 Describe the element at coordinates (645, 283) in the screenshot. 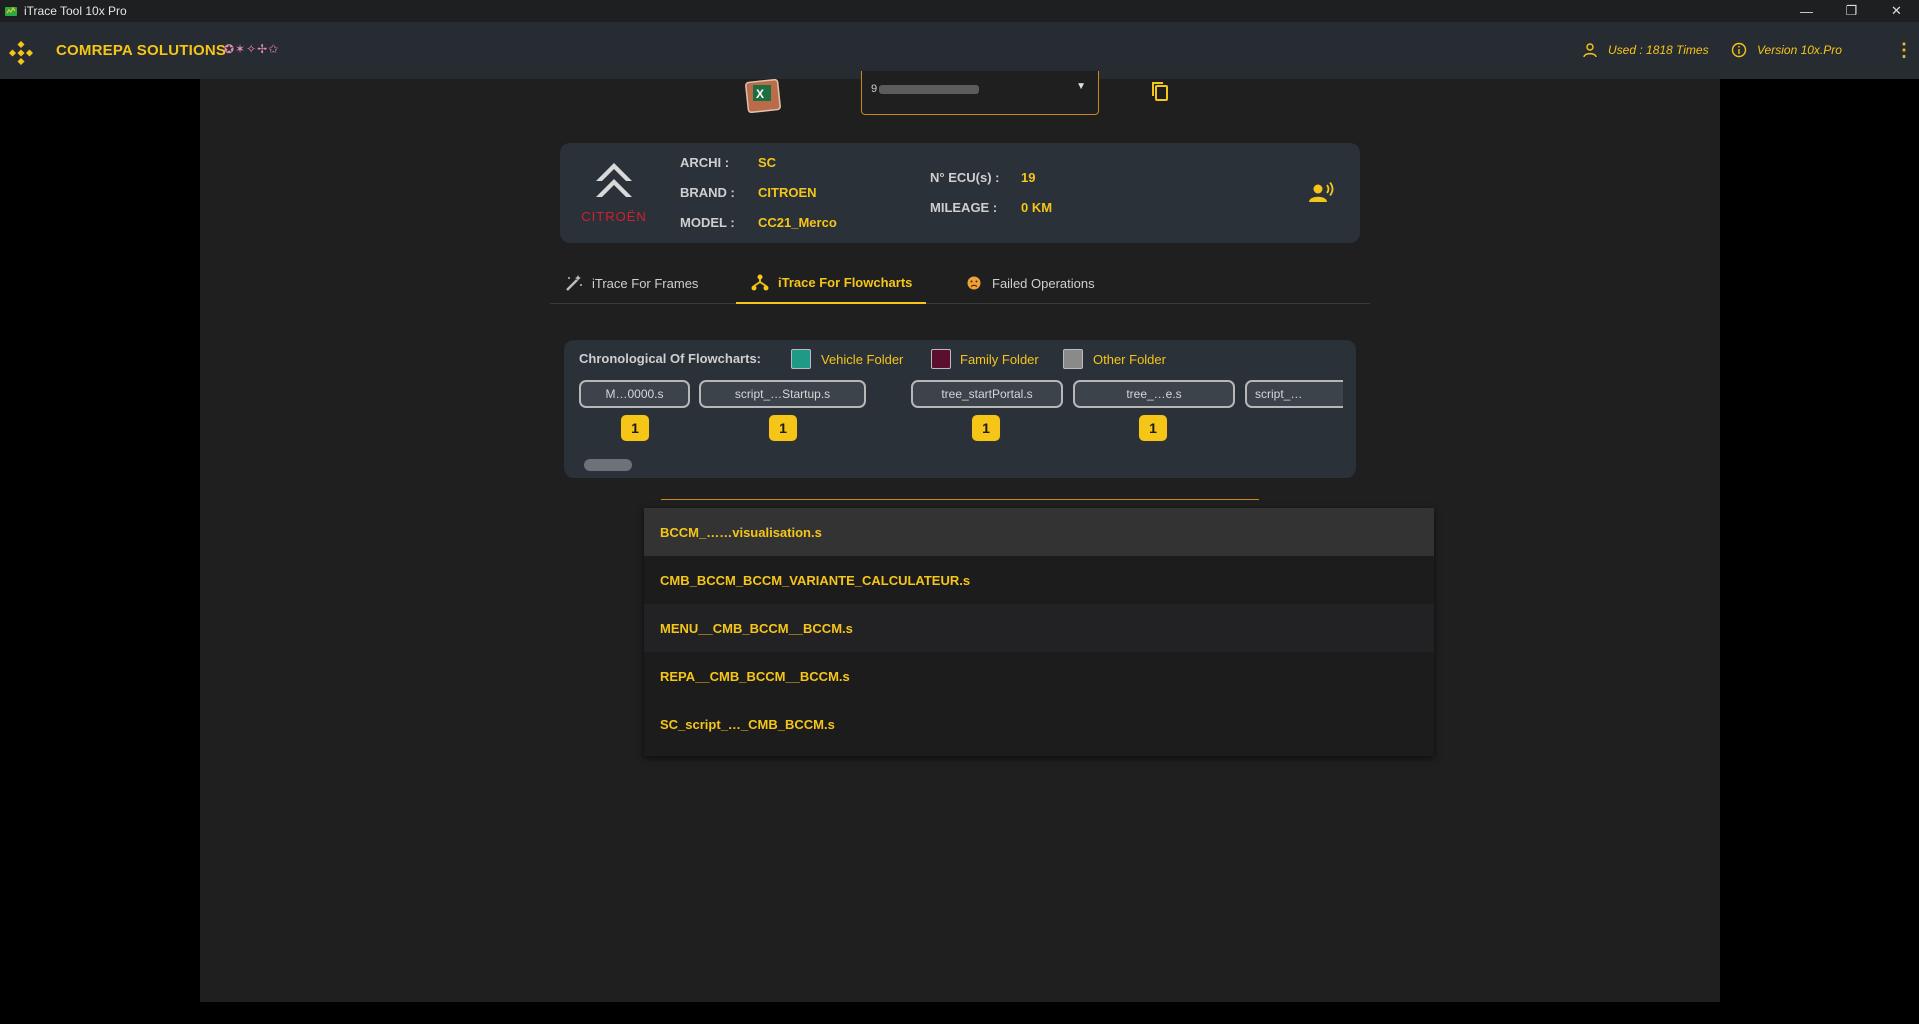

I see `tab-label: iTrace For Frames` at that location.